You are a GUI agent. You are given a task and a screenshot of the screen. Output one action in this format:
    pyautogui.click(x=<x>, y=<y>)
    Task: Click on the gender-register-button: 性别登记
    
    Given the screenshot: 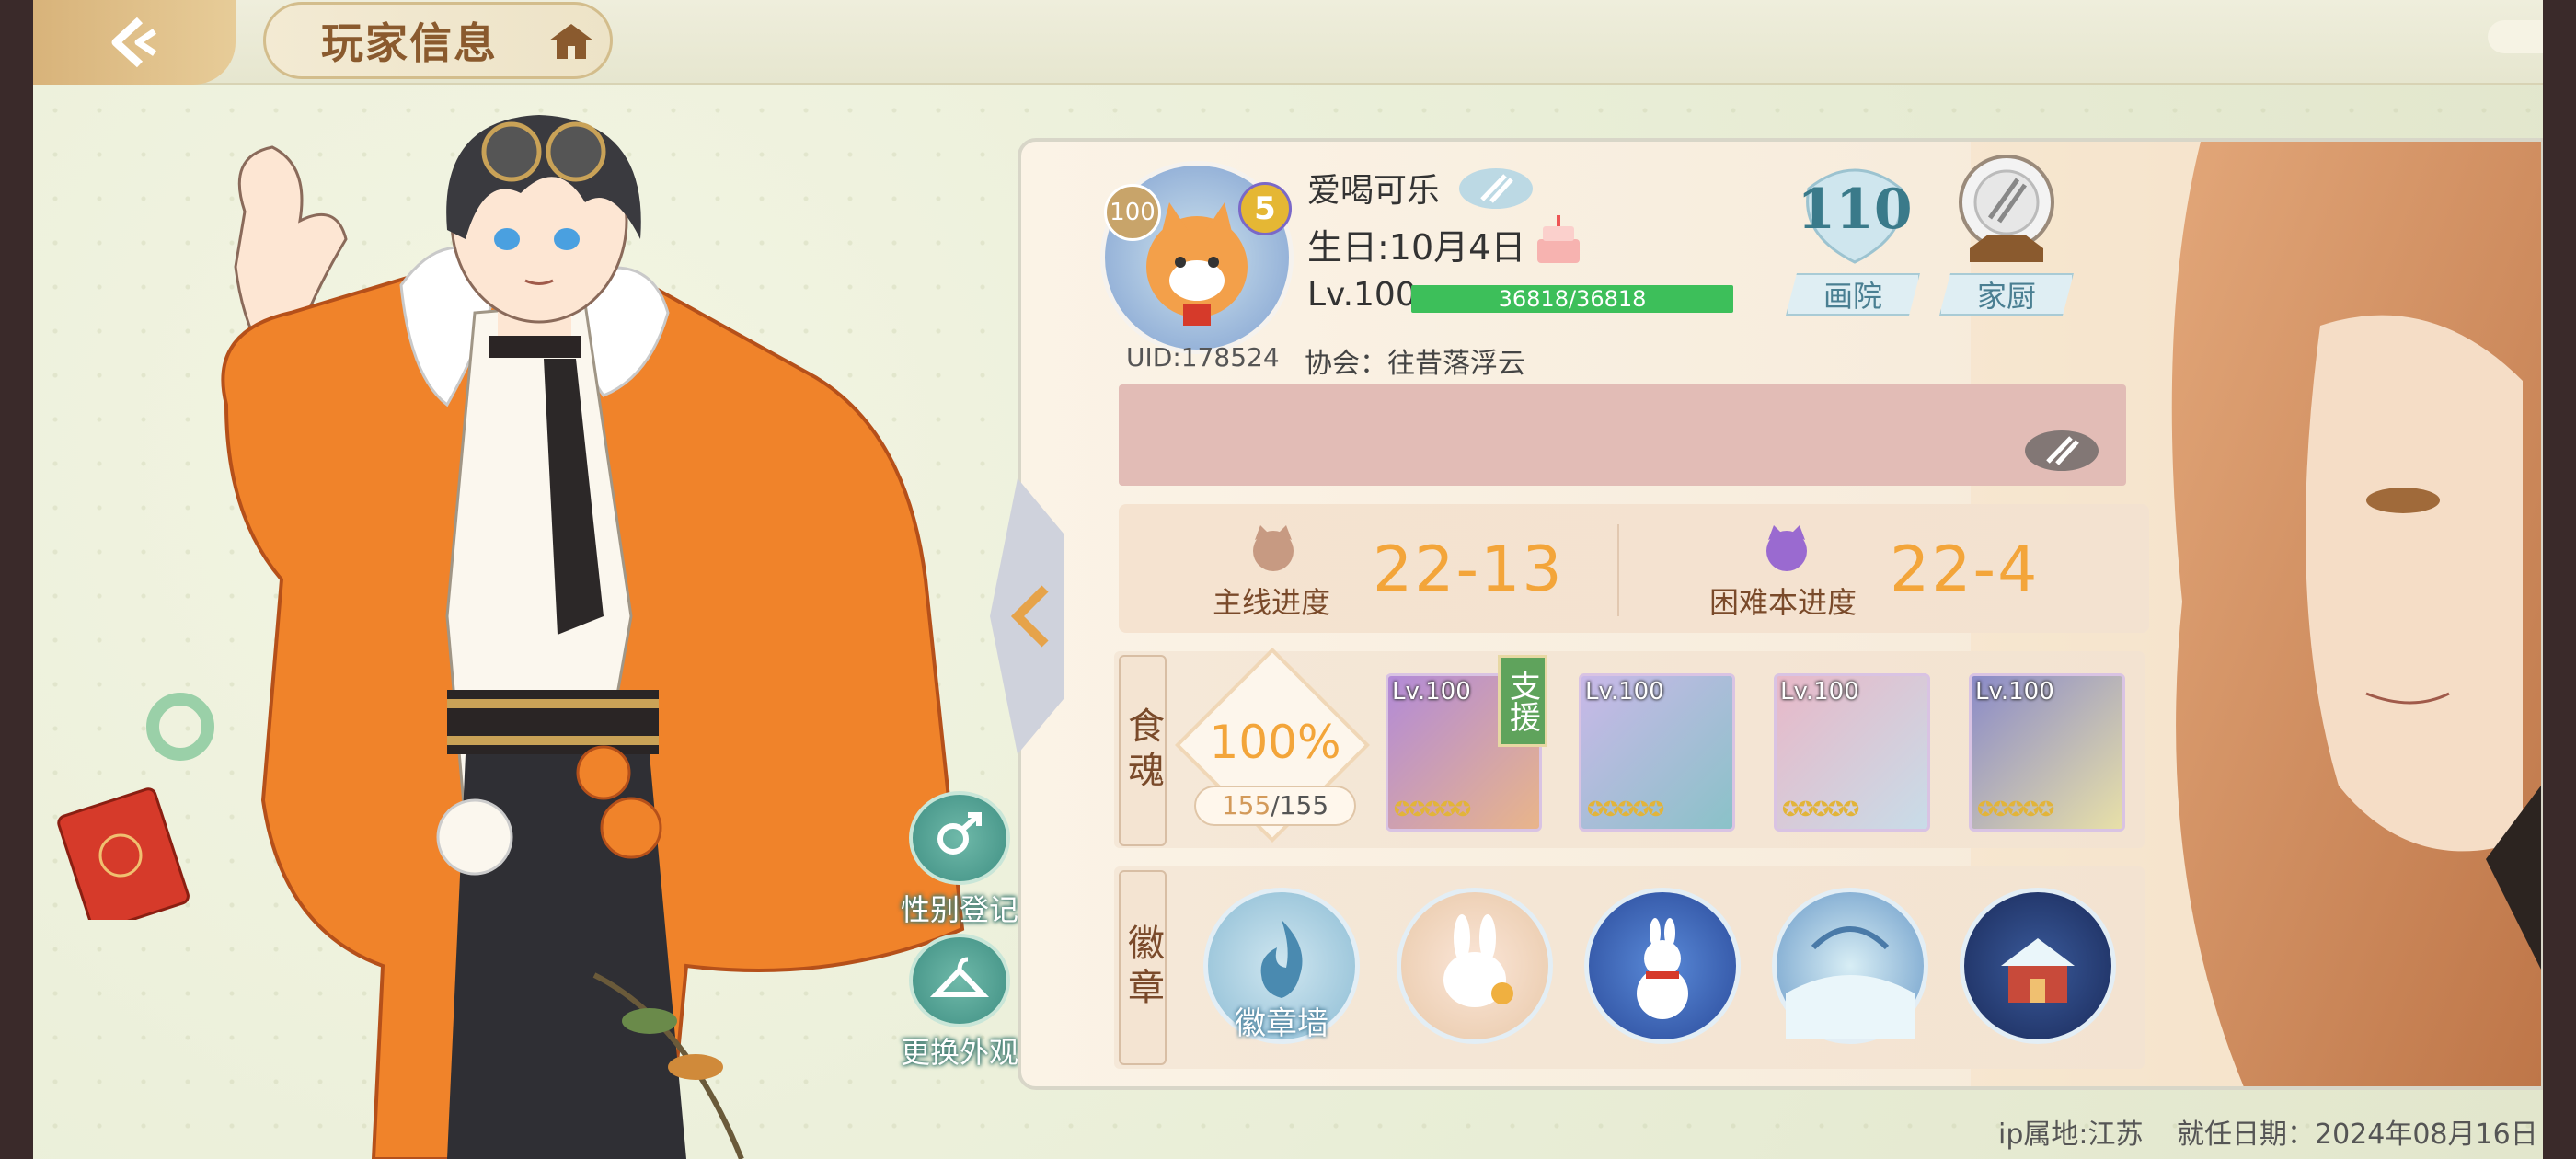 What is the action you would take?
    pyautogui.click(x=959, y=860)
    